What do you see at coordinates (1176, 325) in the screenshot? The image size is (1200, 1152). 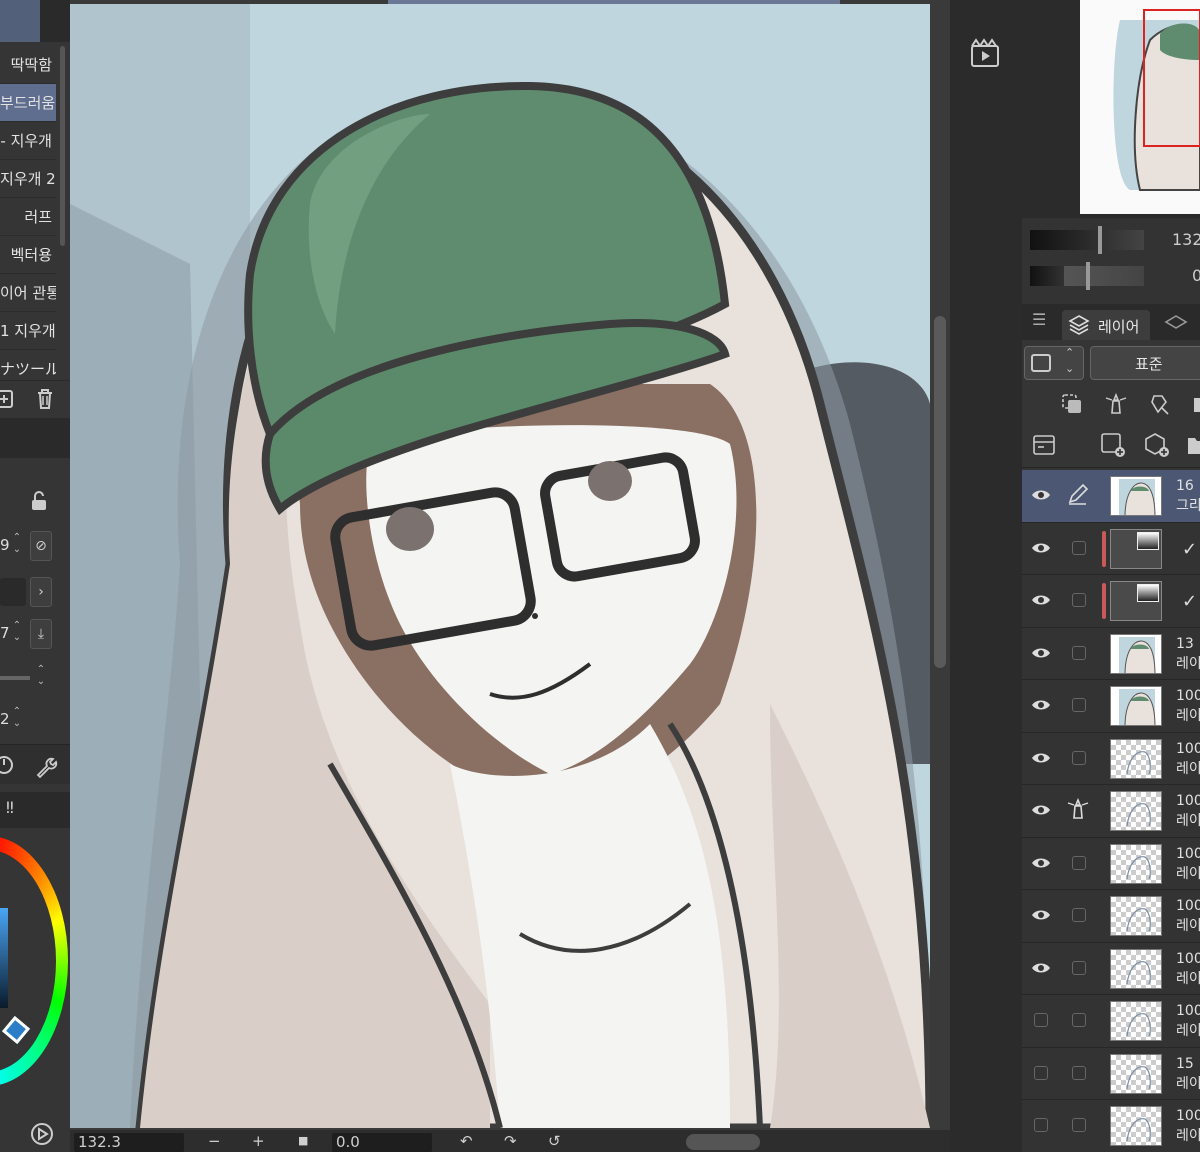 I see `layer-property-tab-icon` at bounding box center [1176, 325].